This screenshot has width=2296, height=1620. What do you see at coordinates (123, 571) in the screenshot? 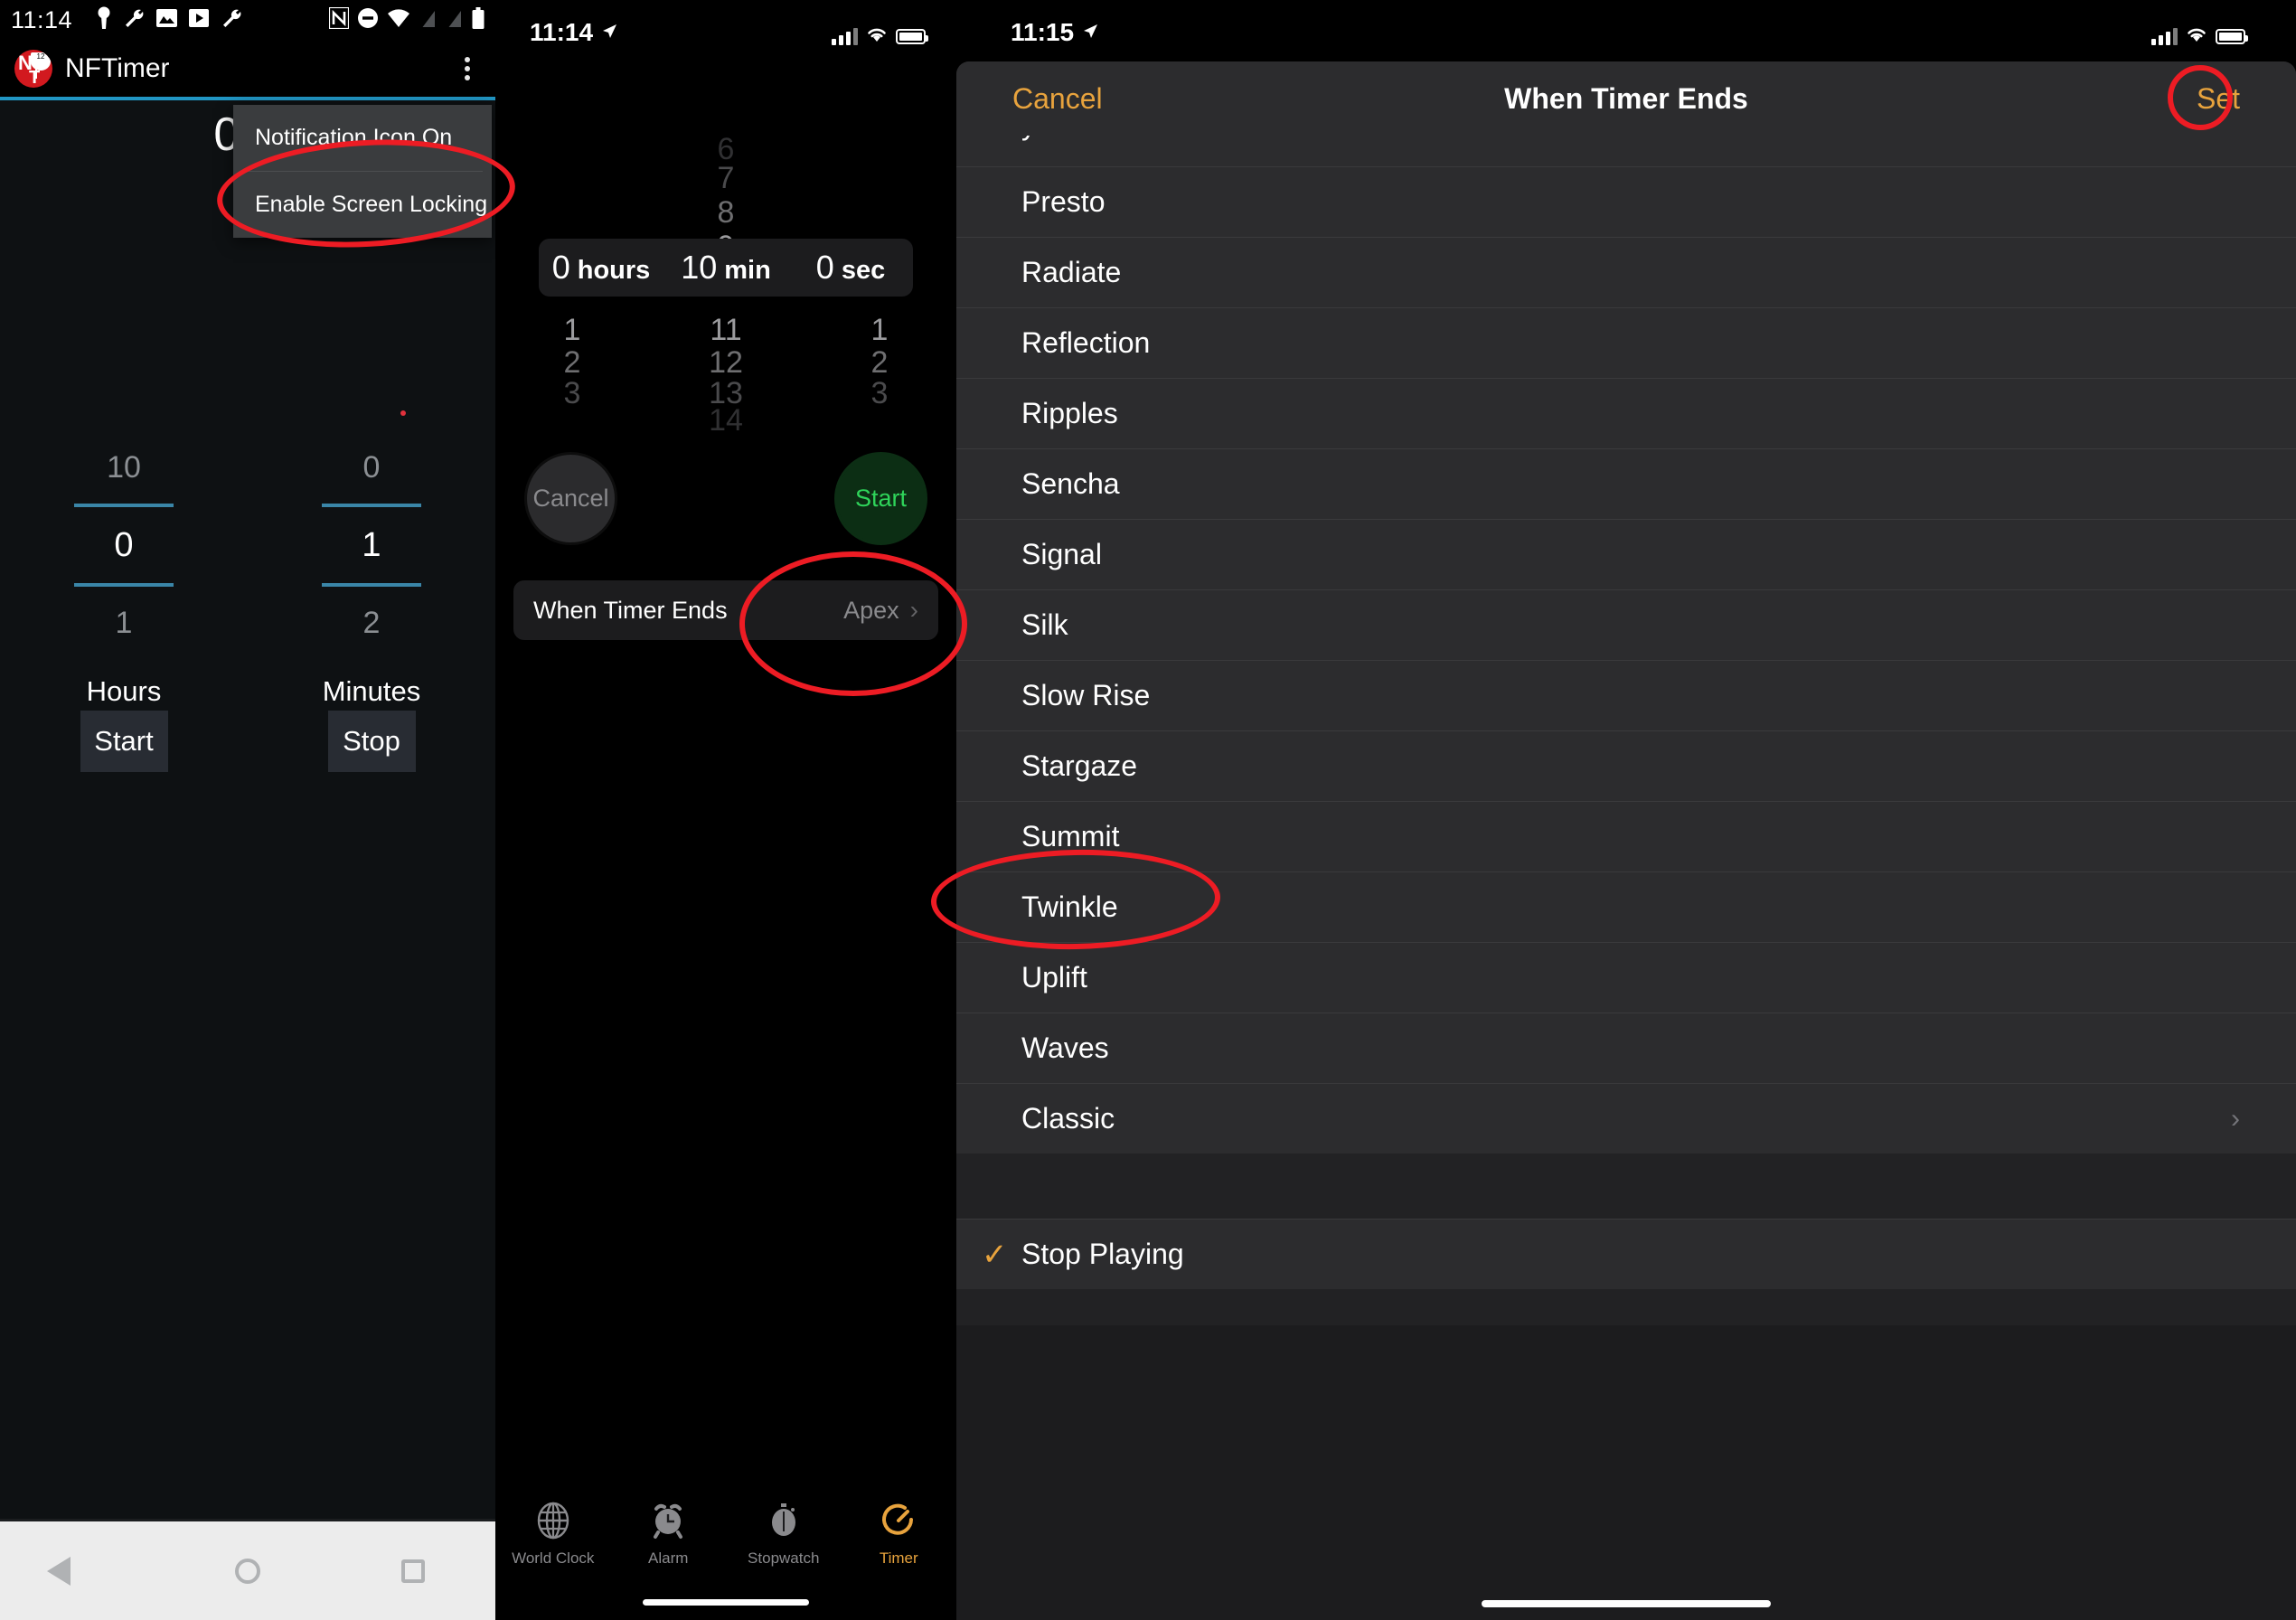
I see `hours-picker: 10 0 1 Hours` at bounding box center [123, 571].